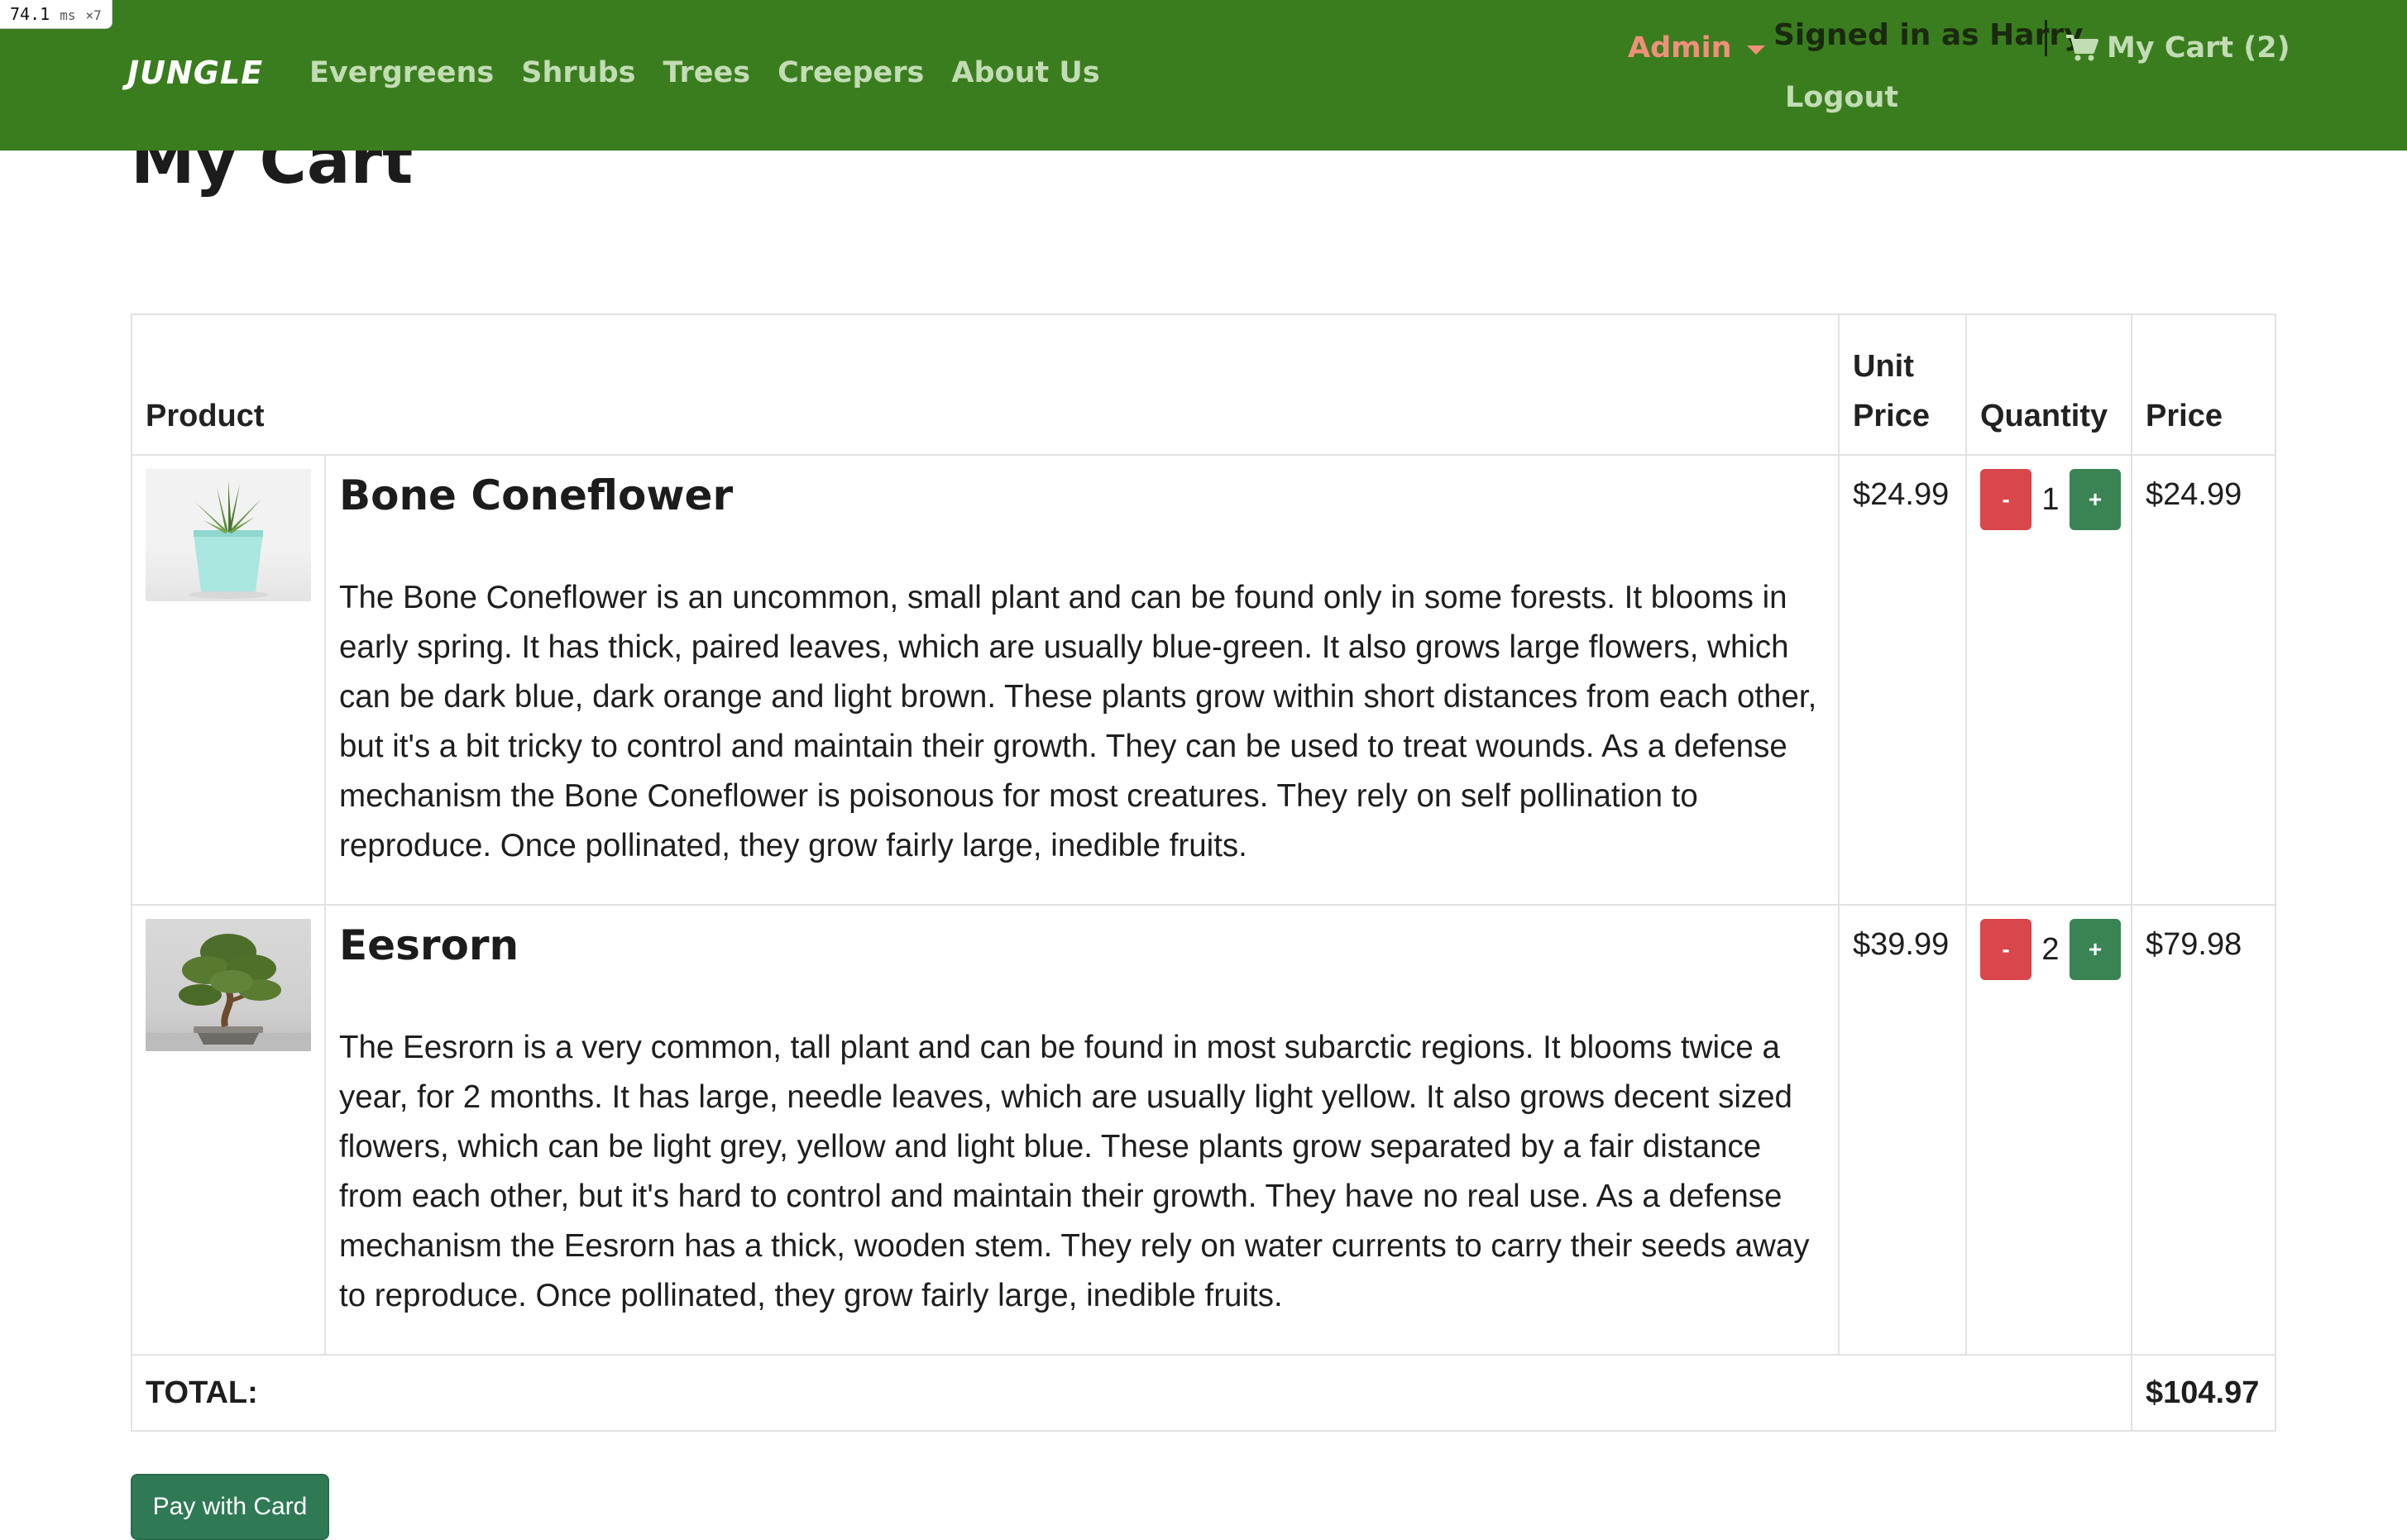  Describe the element at coordinates (2194, 944) in the screenshot. I see `line-price: $79.98` at that location.